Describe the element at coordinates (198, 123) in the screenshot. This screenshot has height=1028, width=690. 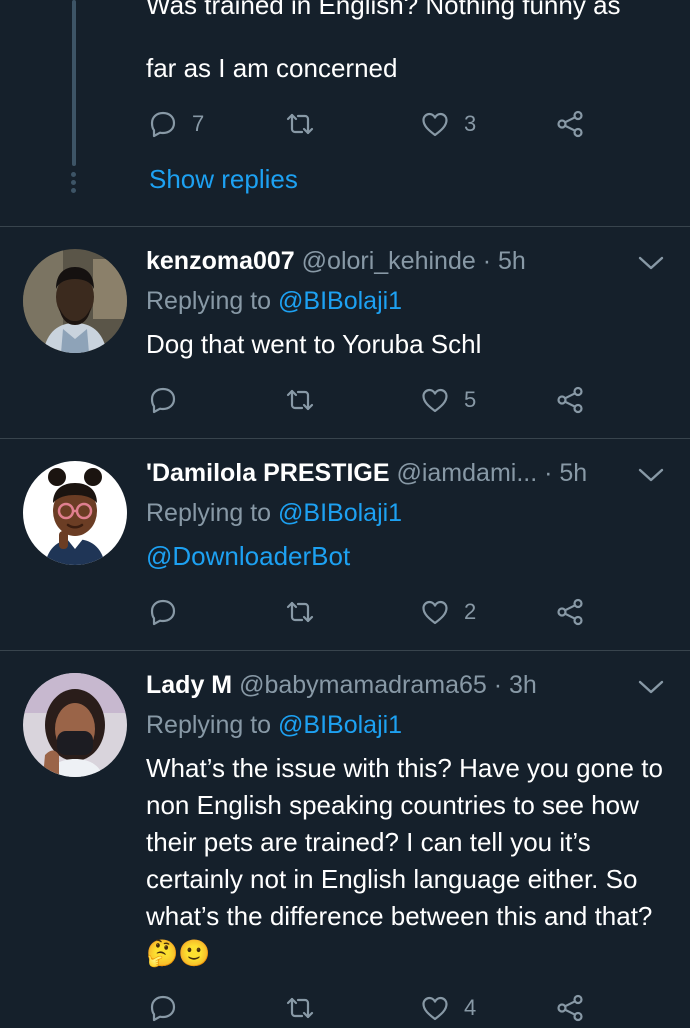
I see `reply-count: 7` at that location.